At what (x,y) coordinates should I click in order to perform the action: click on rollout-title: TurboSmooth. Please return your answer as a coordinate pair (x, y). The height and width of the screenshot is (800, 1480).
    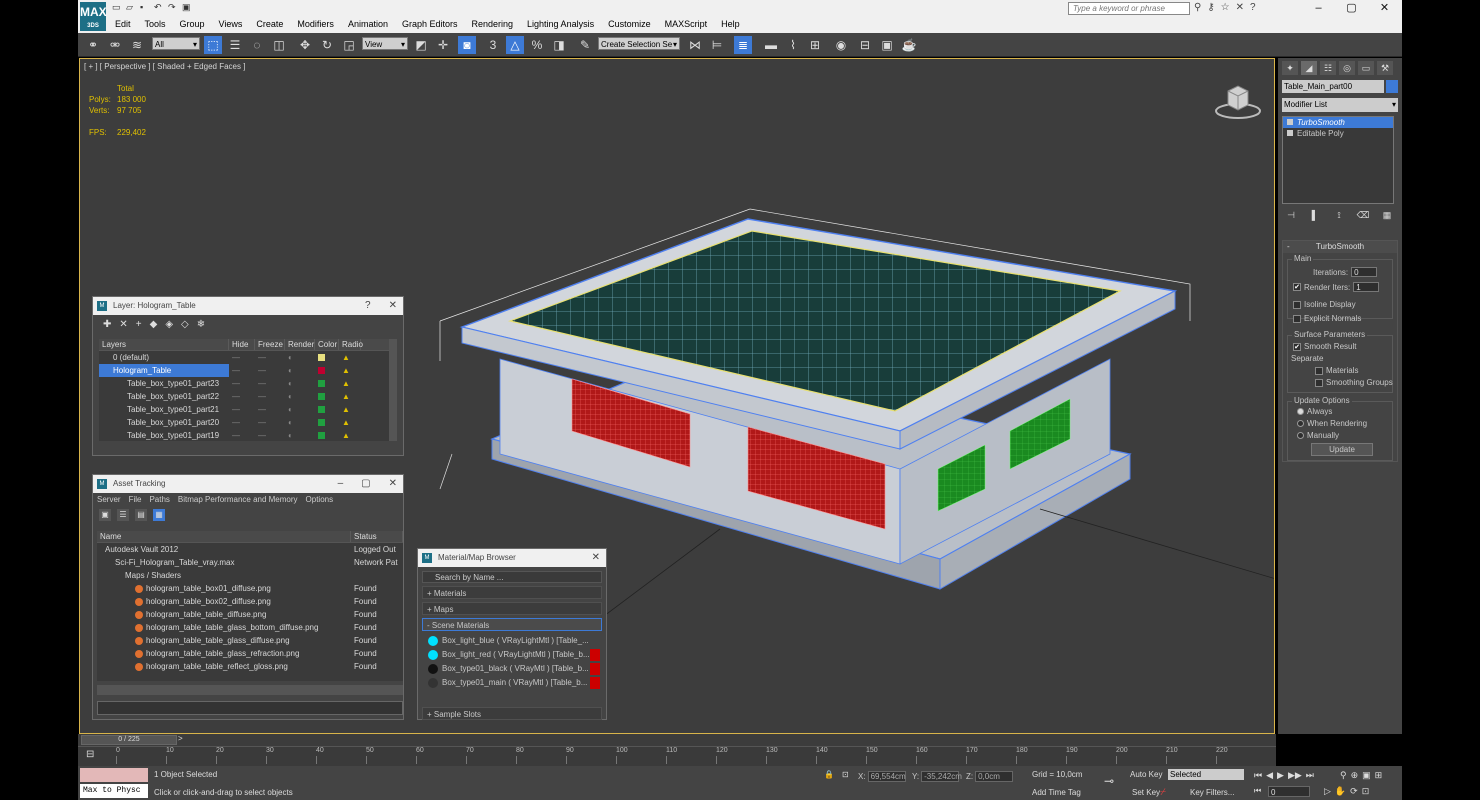
    Looking at the image, I should click on (1340, 247).